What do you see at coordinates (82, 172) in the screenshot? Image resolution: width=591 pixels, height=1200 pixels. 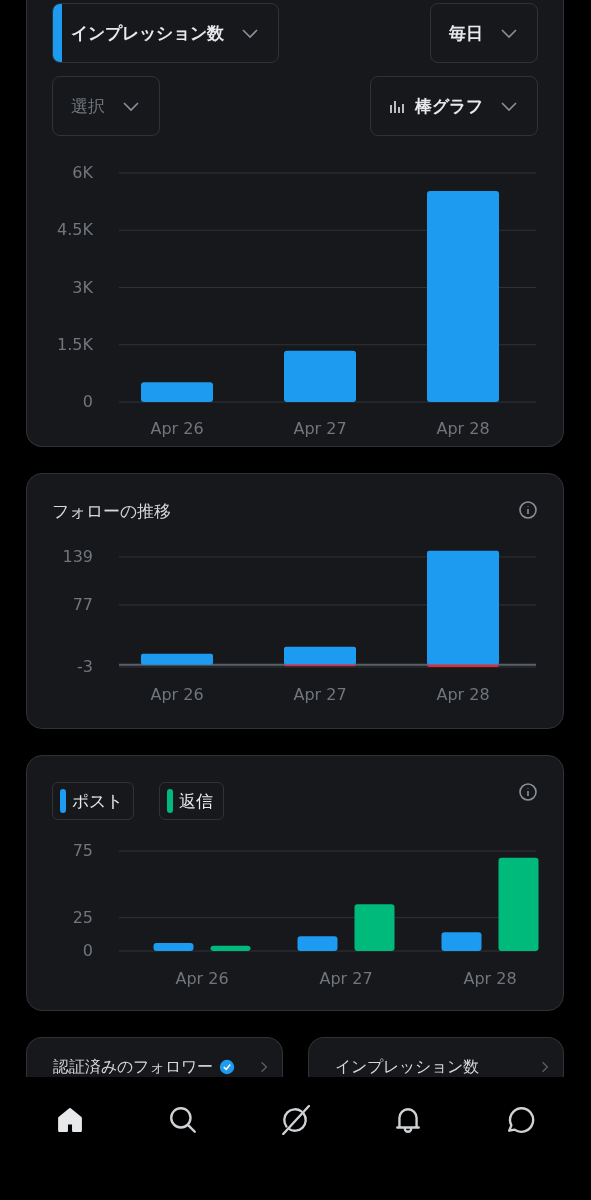 I see `axis-label: 6K` at bounding box center [82, 172].